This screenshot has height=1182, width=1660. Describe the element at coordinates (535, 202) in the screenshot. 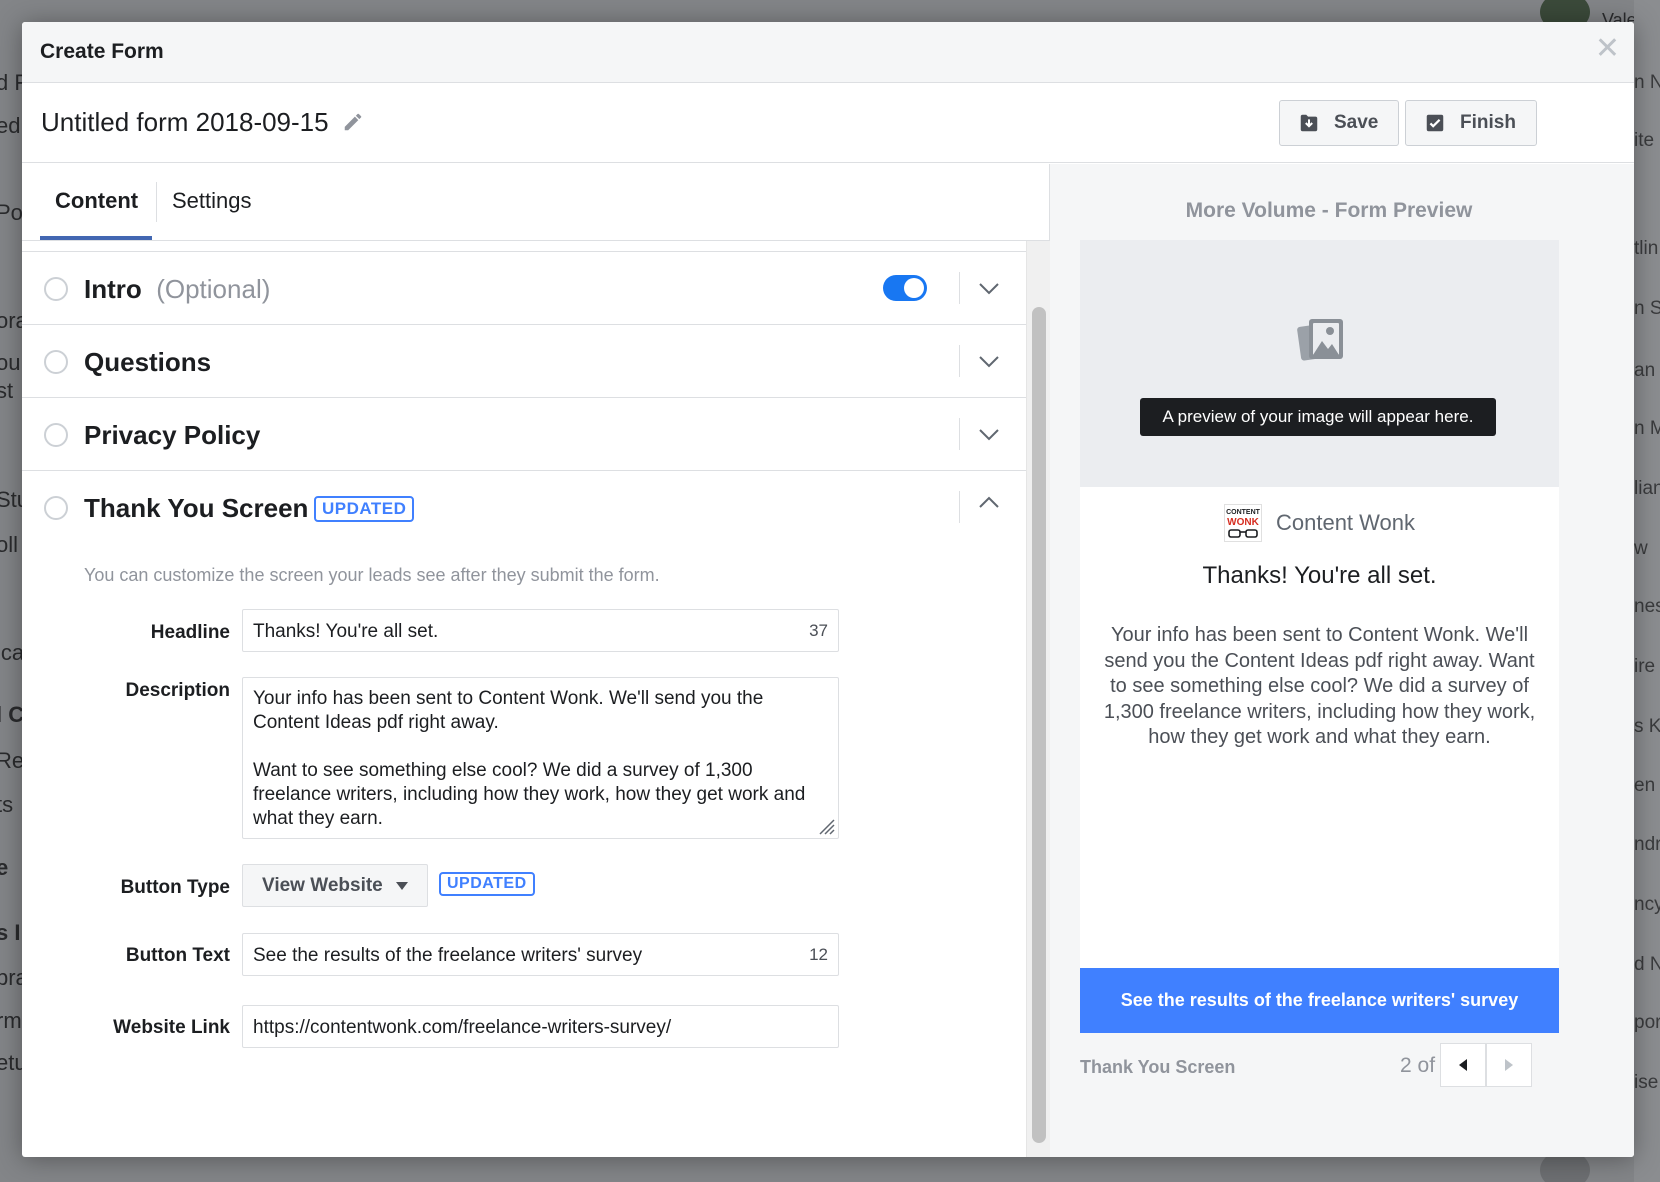

I see `editor-tabs: Content Settings` at that location.